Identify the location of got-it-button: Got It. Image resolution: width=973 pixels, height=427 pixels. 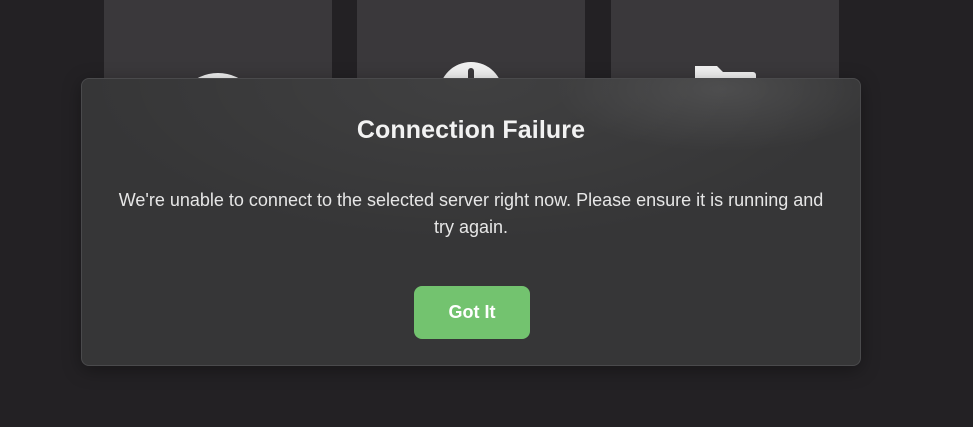
(472, 312).